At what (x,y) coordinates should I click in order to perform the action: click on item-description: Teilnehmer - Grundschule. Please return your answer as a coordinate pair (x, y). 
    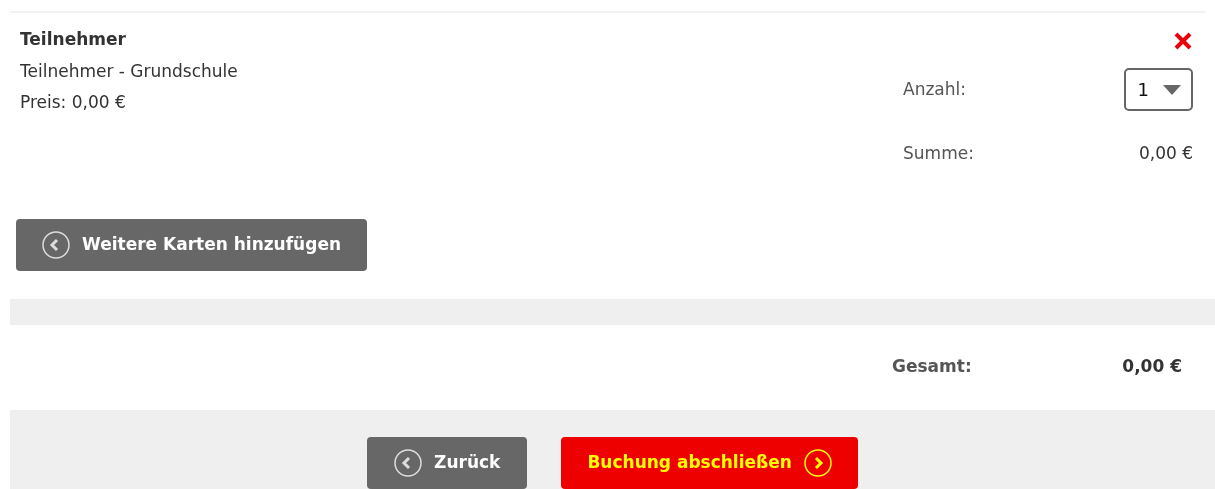
    Looking at the image, I should click on (129, 71).